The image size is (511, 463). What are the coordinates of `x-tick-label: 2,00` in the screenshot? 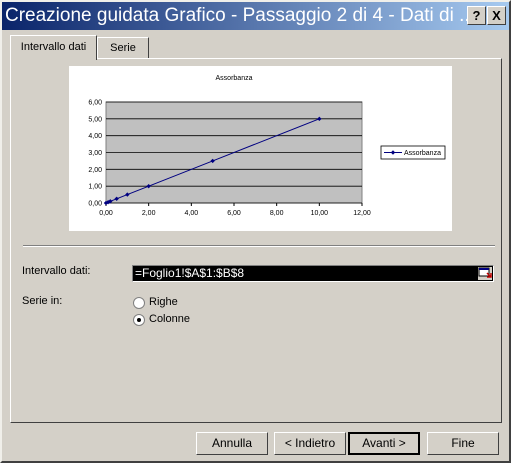 It's located at (149, 213).